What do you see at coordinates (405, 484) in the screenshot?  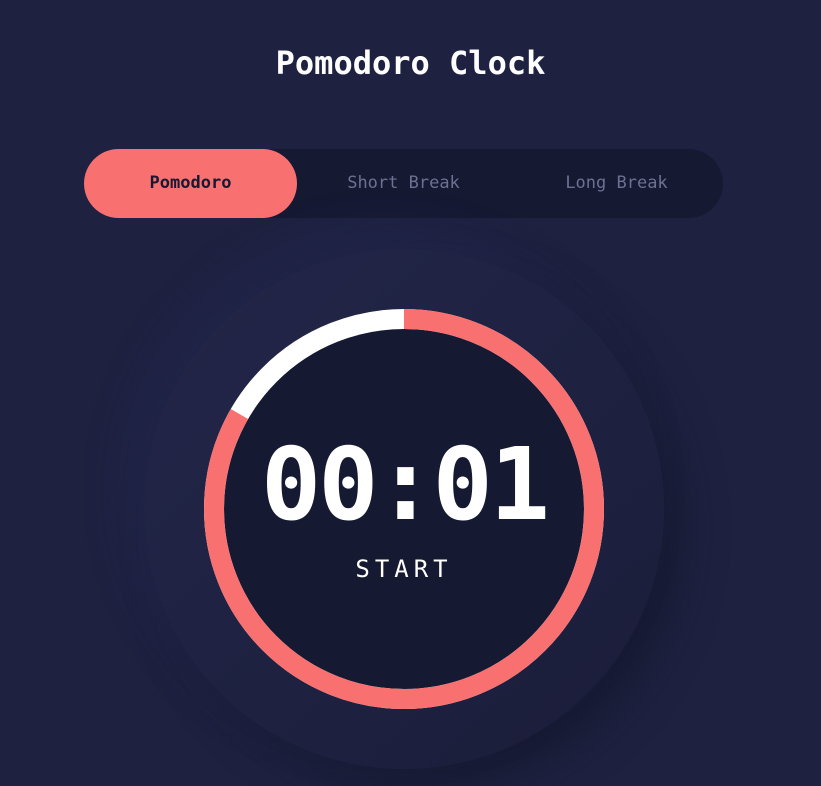 I see `timer-display: 00:01` at bounding box center [405, 484].